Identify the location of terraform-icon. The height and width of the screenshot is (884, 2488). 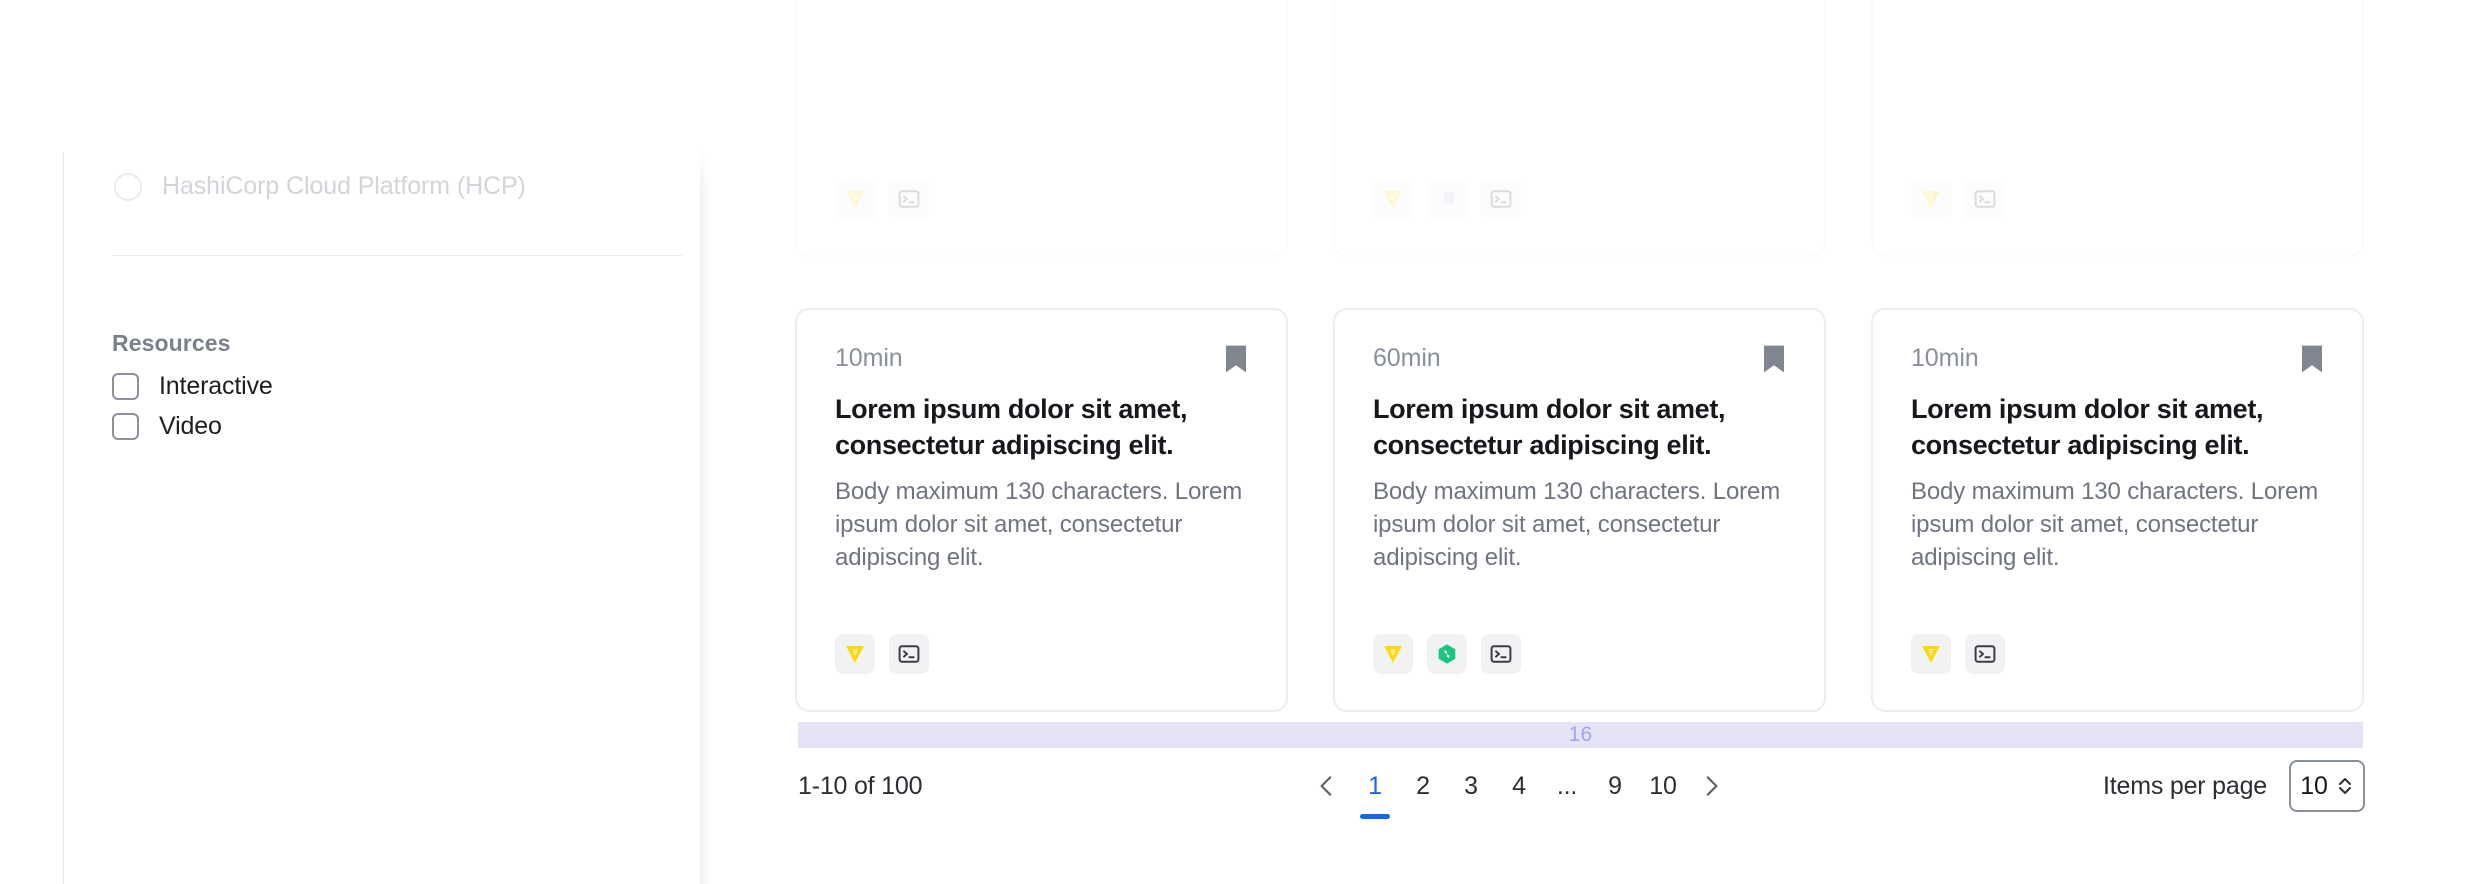
(1447, 199).